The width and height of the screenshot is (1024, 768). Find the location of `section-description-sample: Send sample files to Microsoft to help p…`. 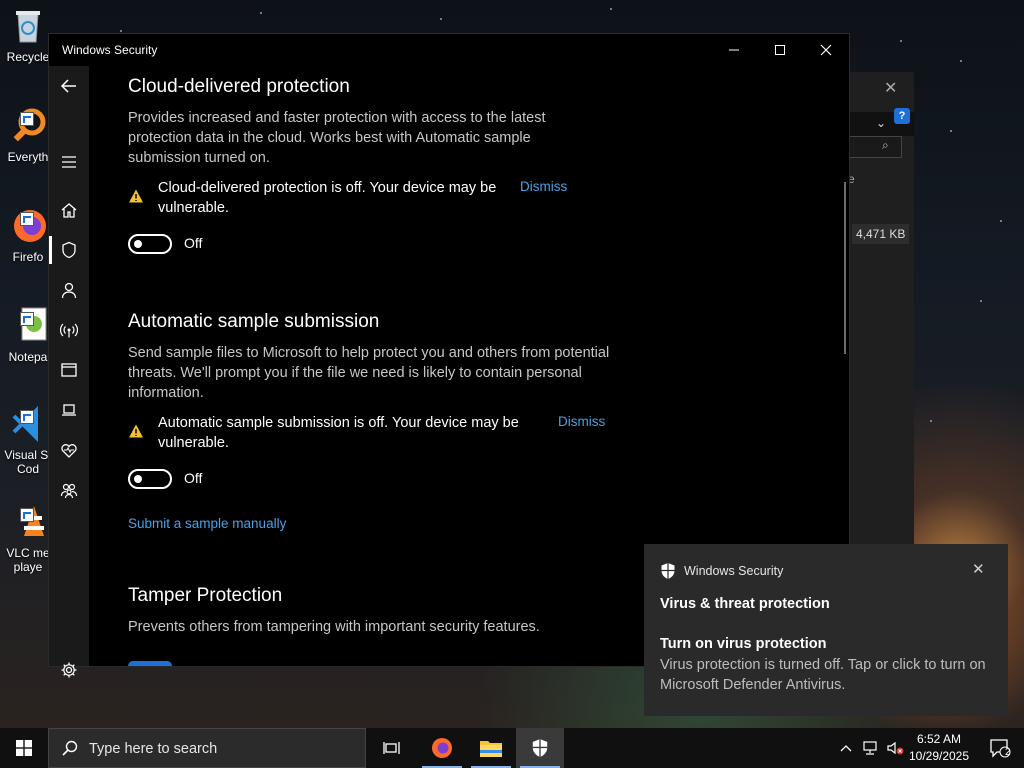

section-description-sample: Send sample files to Microsoft to help p… is located at coordinates (369, 373).